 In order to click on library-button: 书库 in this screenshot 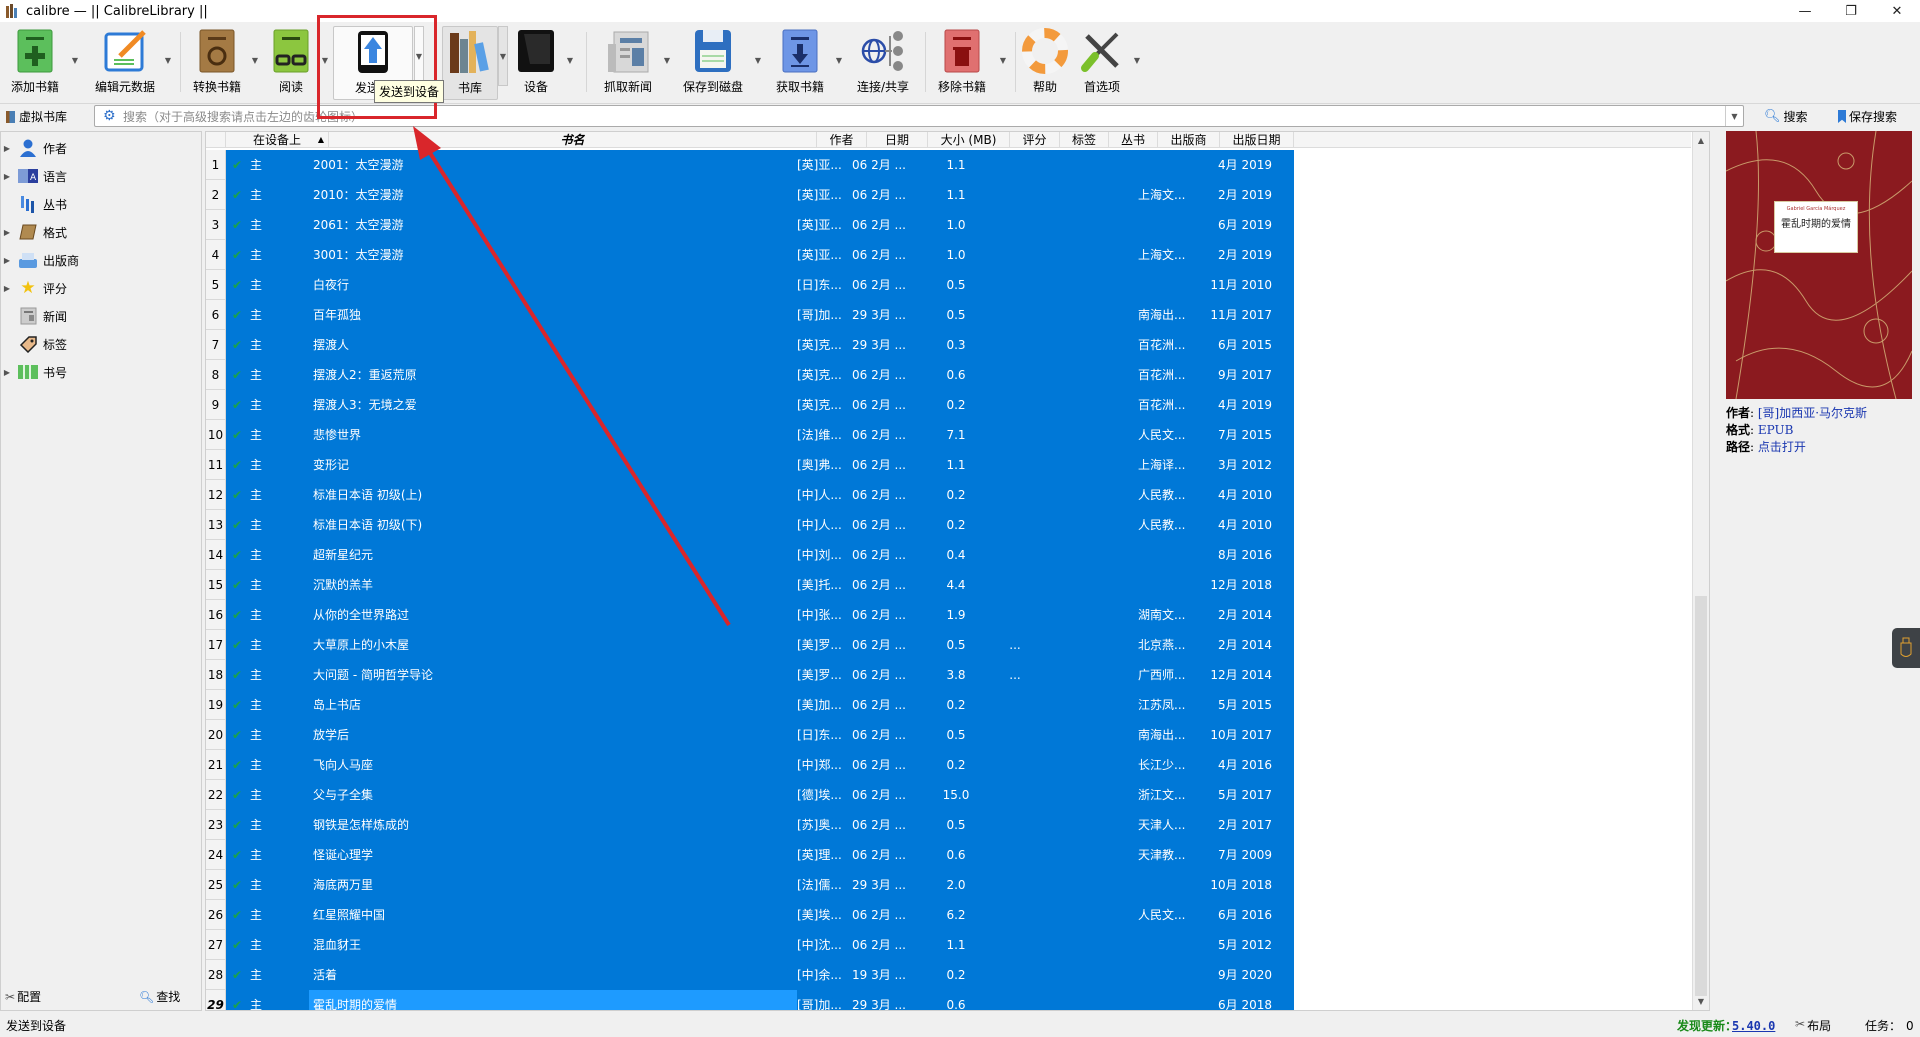, I will do `click(470, 63)`.